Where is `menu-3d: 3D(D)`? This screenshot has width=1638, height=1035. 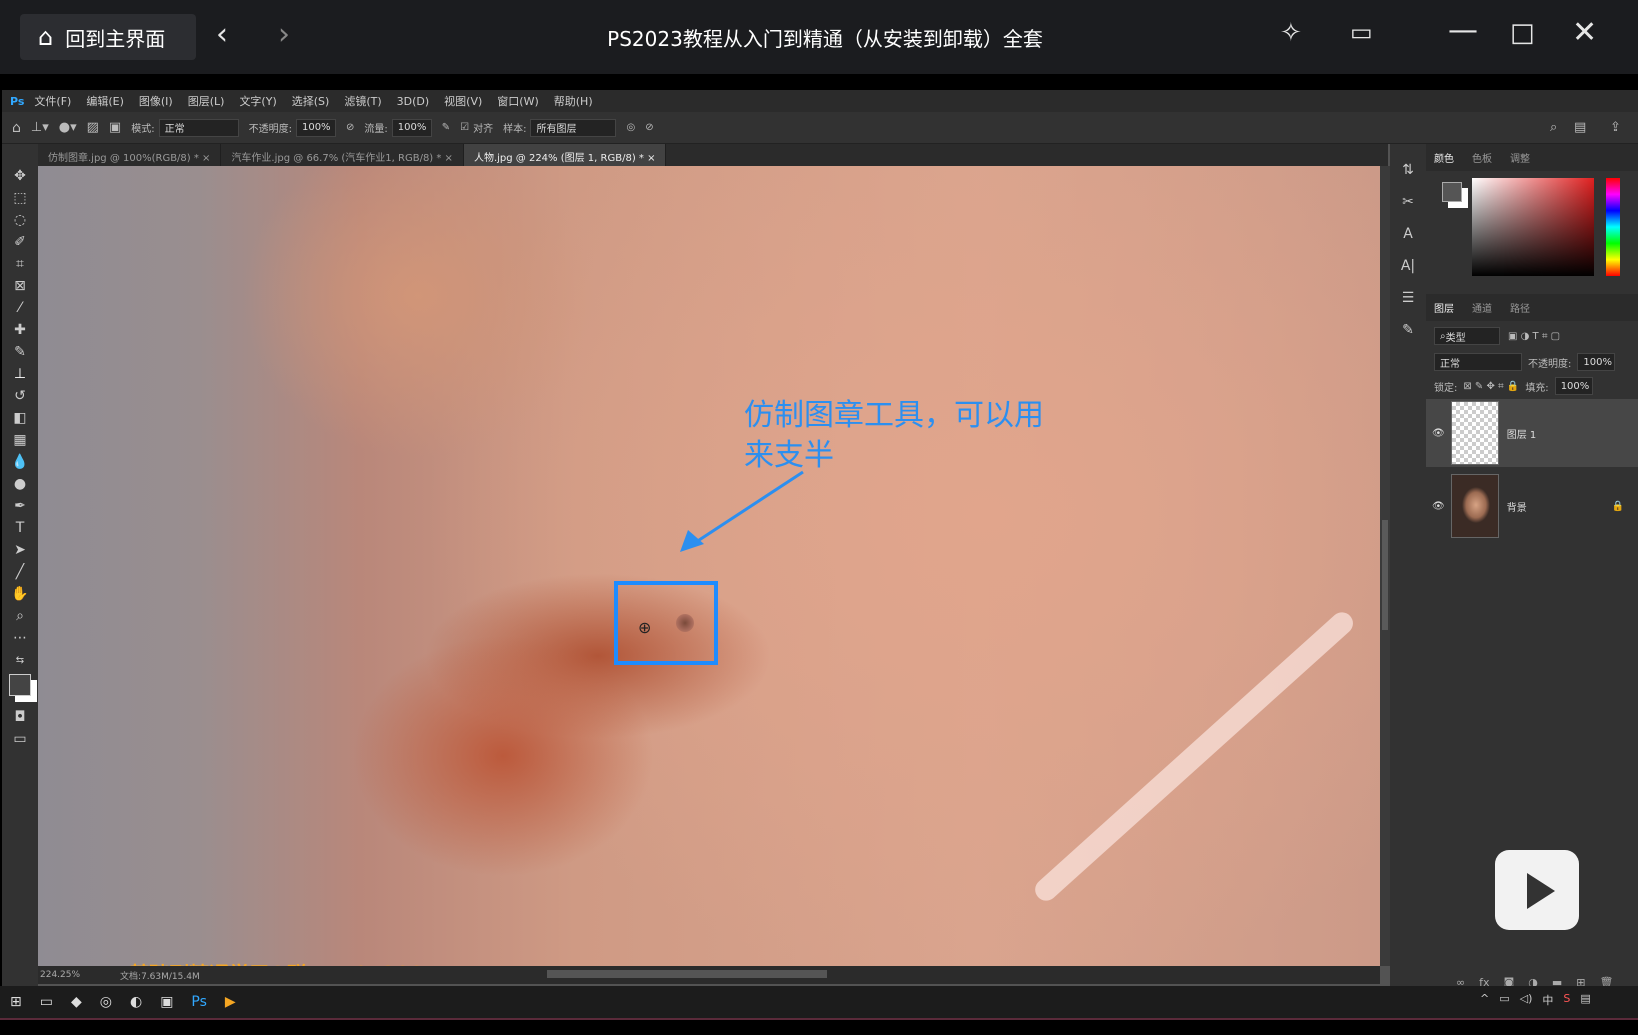
menu-3d: 3D(D) is located at coordinates (413, 101).